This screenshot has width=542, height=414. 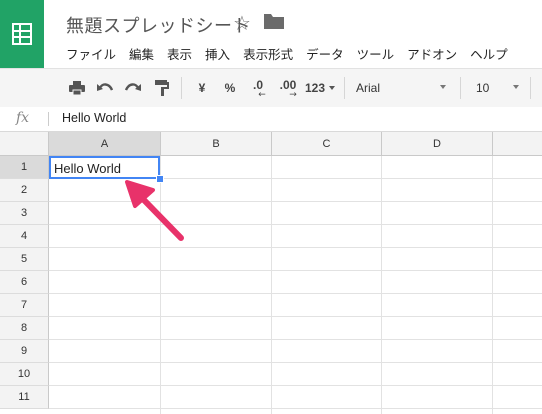 I want to click on column-header-b: B, so click(x=216, y=144).